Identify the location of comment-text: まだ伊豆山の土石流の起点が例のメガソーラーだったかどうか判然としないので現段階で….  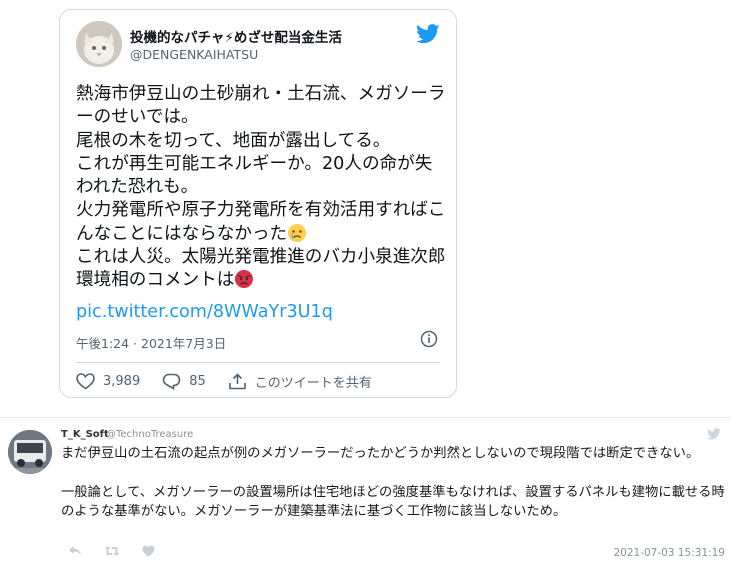
(393, 482).